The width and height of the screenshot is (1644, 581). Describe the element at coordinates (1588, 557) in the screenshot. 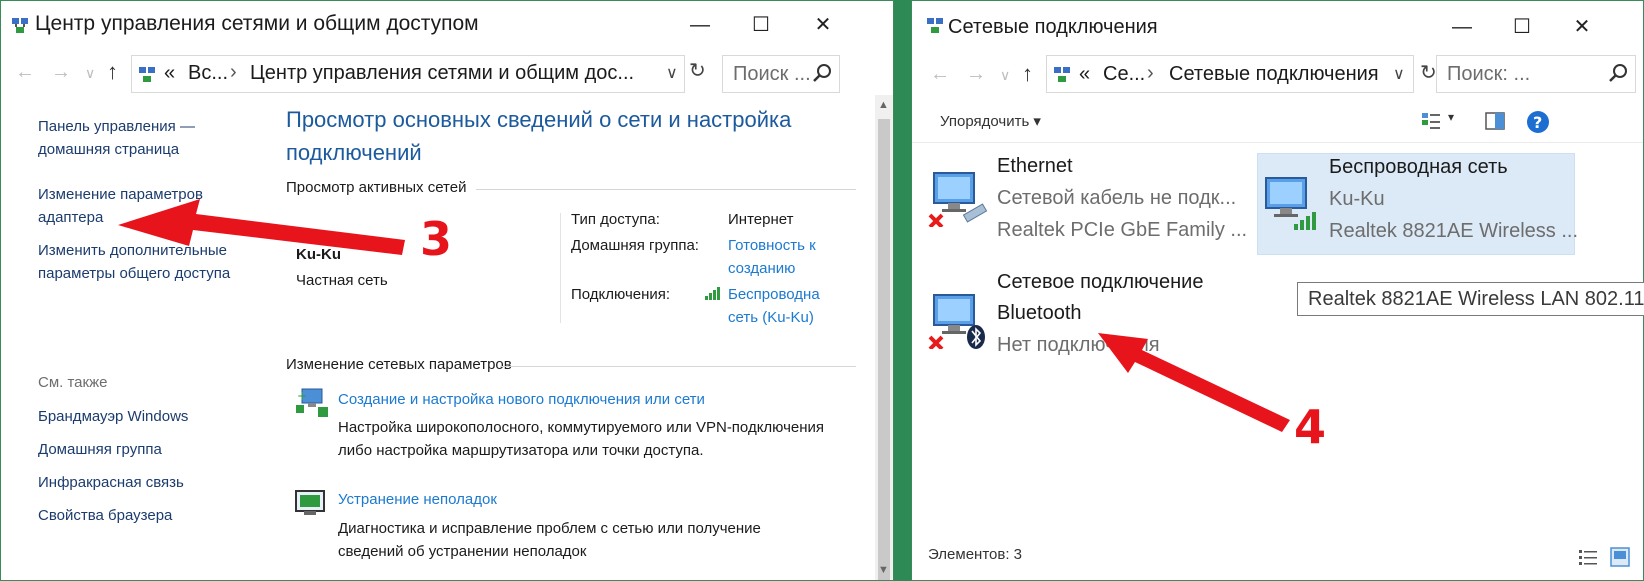

I see `details-view-icon` at that location.